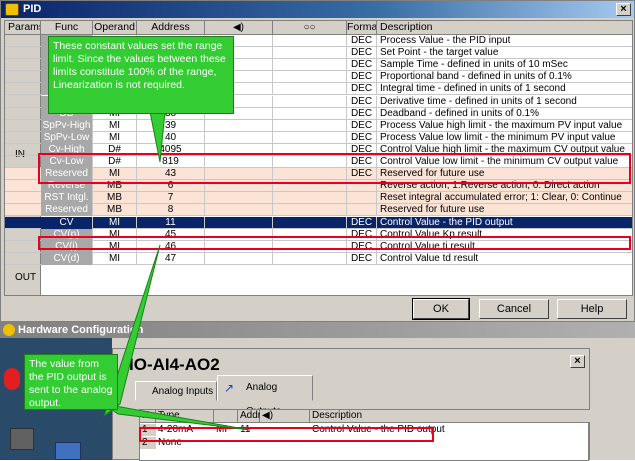 This screenshot has width=635, height=461. I want to click on address-cell: 43, so click(171, 174).